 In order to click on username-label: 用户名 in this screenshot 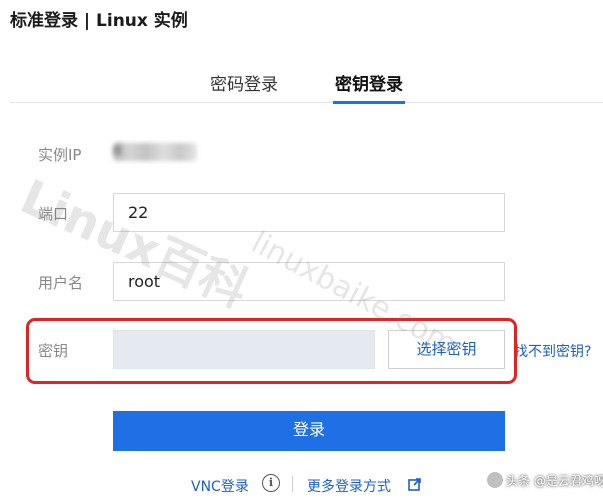, I will do `click(61, 283)`.